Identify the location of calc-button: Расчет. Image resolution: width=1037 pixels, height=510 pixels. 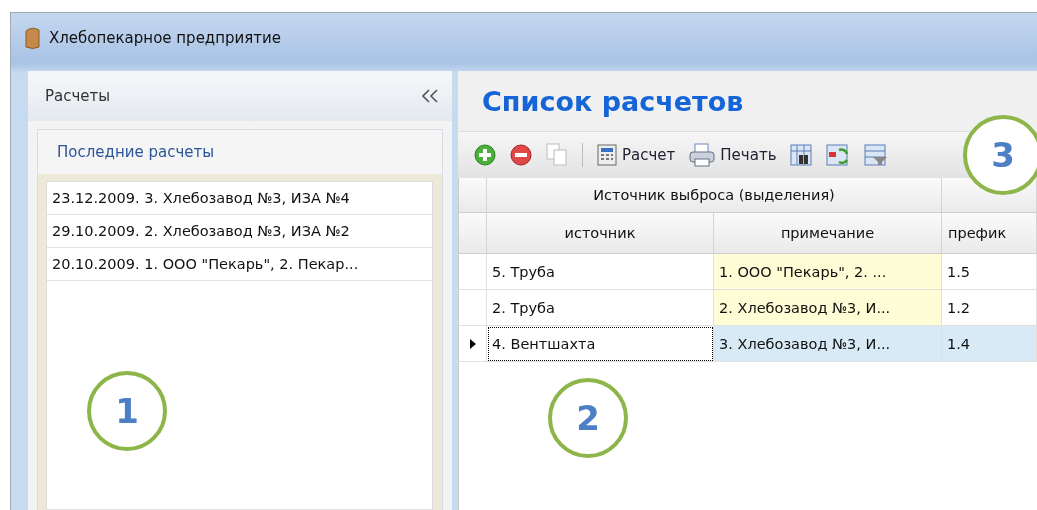
(636, 155).